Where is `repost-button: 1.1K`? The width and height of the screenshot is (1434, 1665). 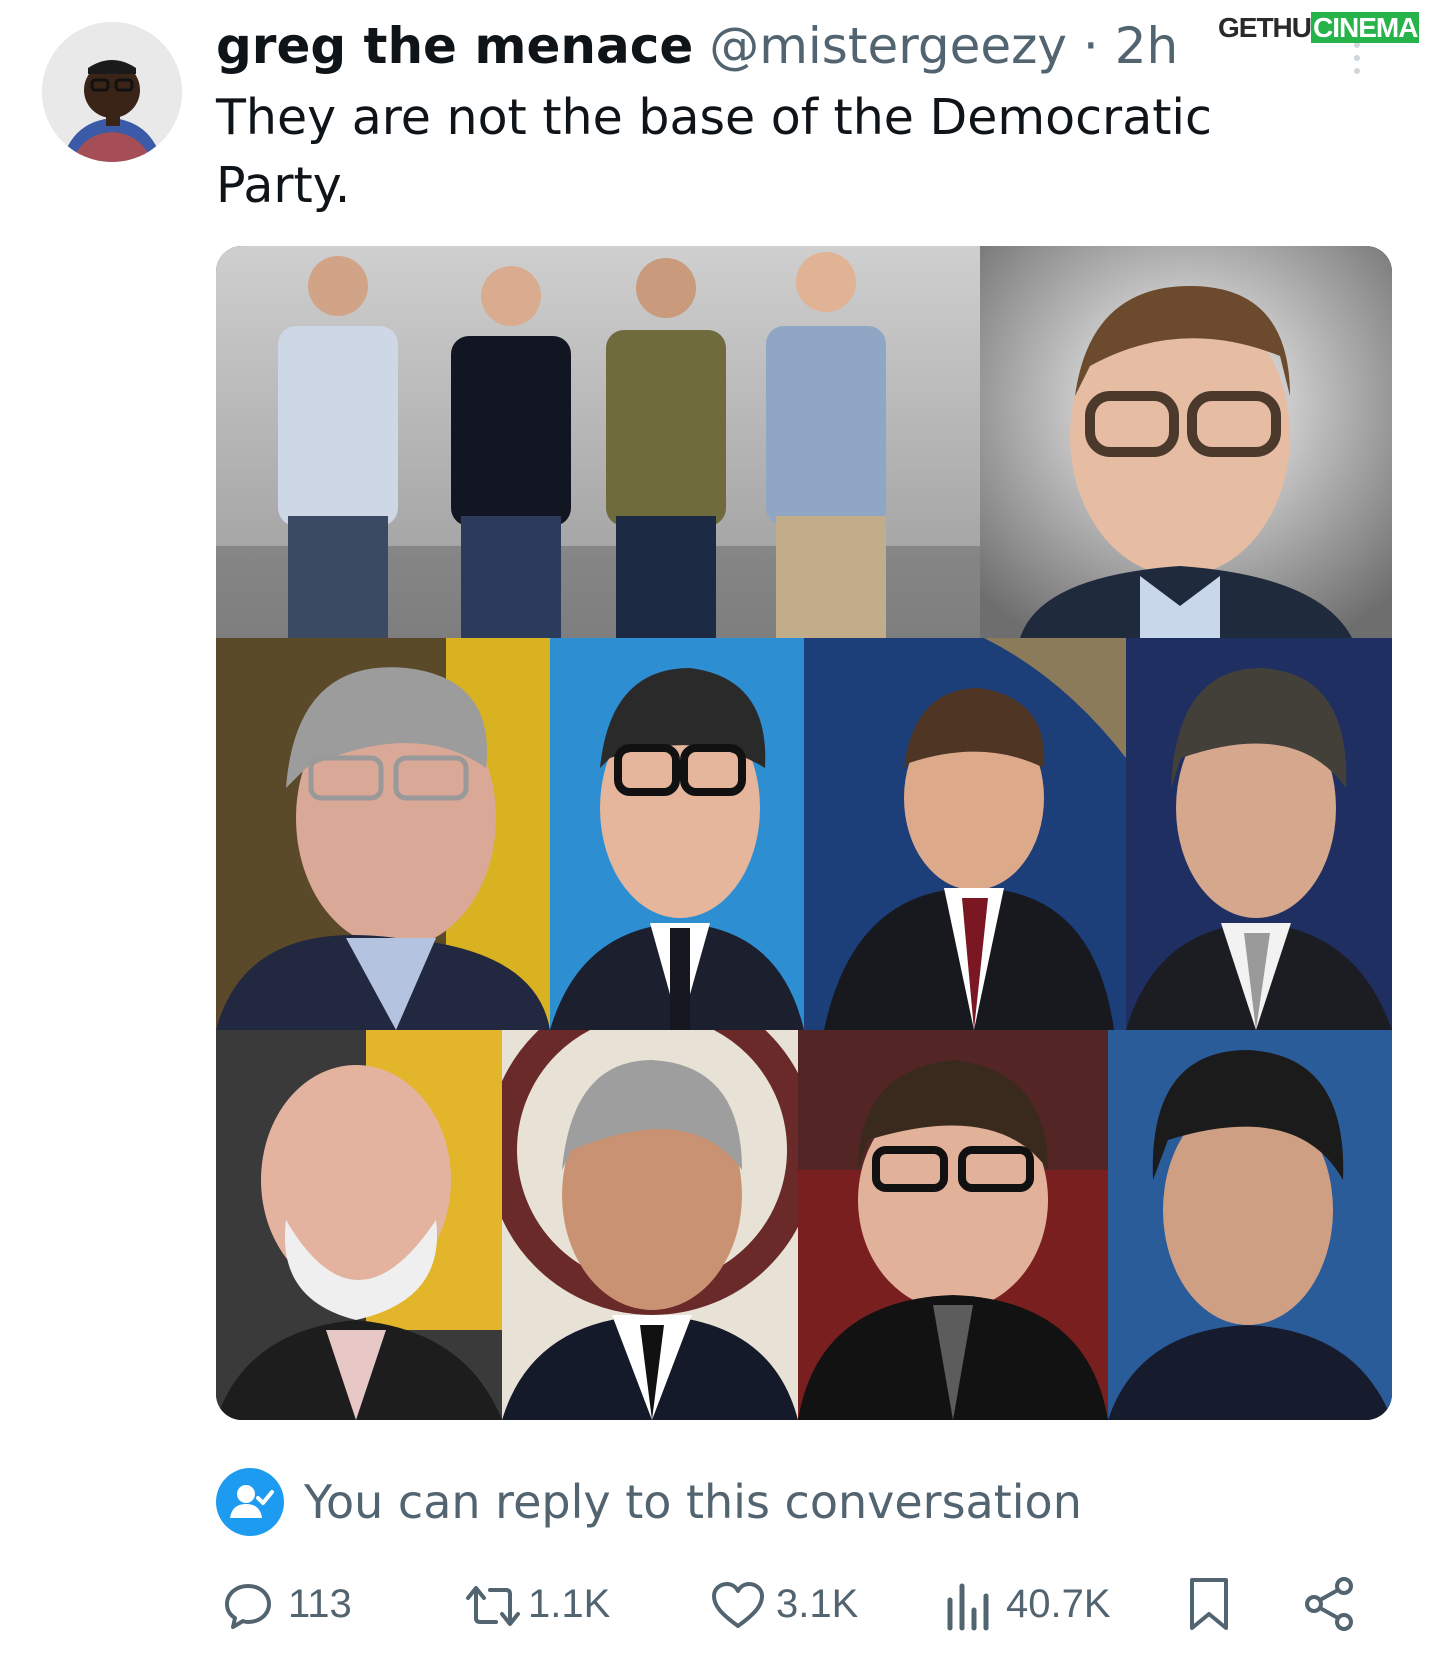
repost-button: 1.1K is located at coordinates (547, 1605).